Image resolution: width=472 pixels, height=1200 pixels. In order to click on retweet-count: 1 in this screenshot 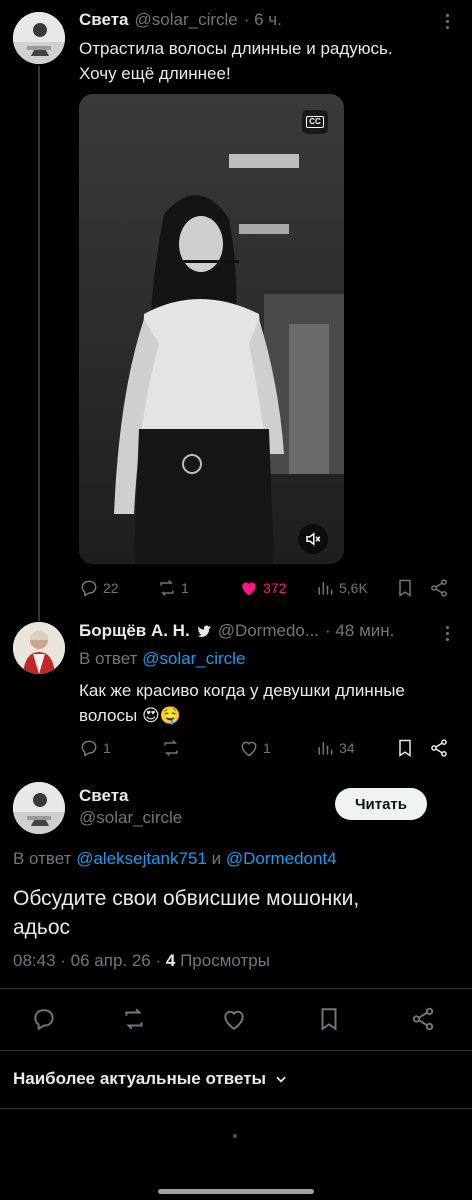, I will do `click(185, 588)`.